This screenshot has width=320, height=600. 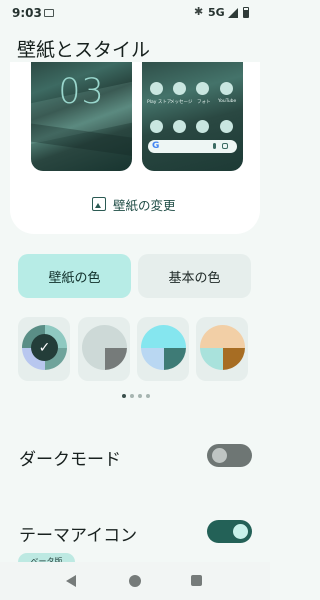 What do you see at coordinates (81, 92) in the screenshot?
I see `lock-clock: 03` at bounding box center [81, 92].